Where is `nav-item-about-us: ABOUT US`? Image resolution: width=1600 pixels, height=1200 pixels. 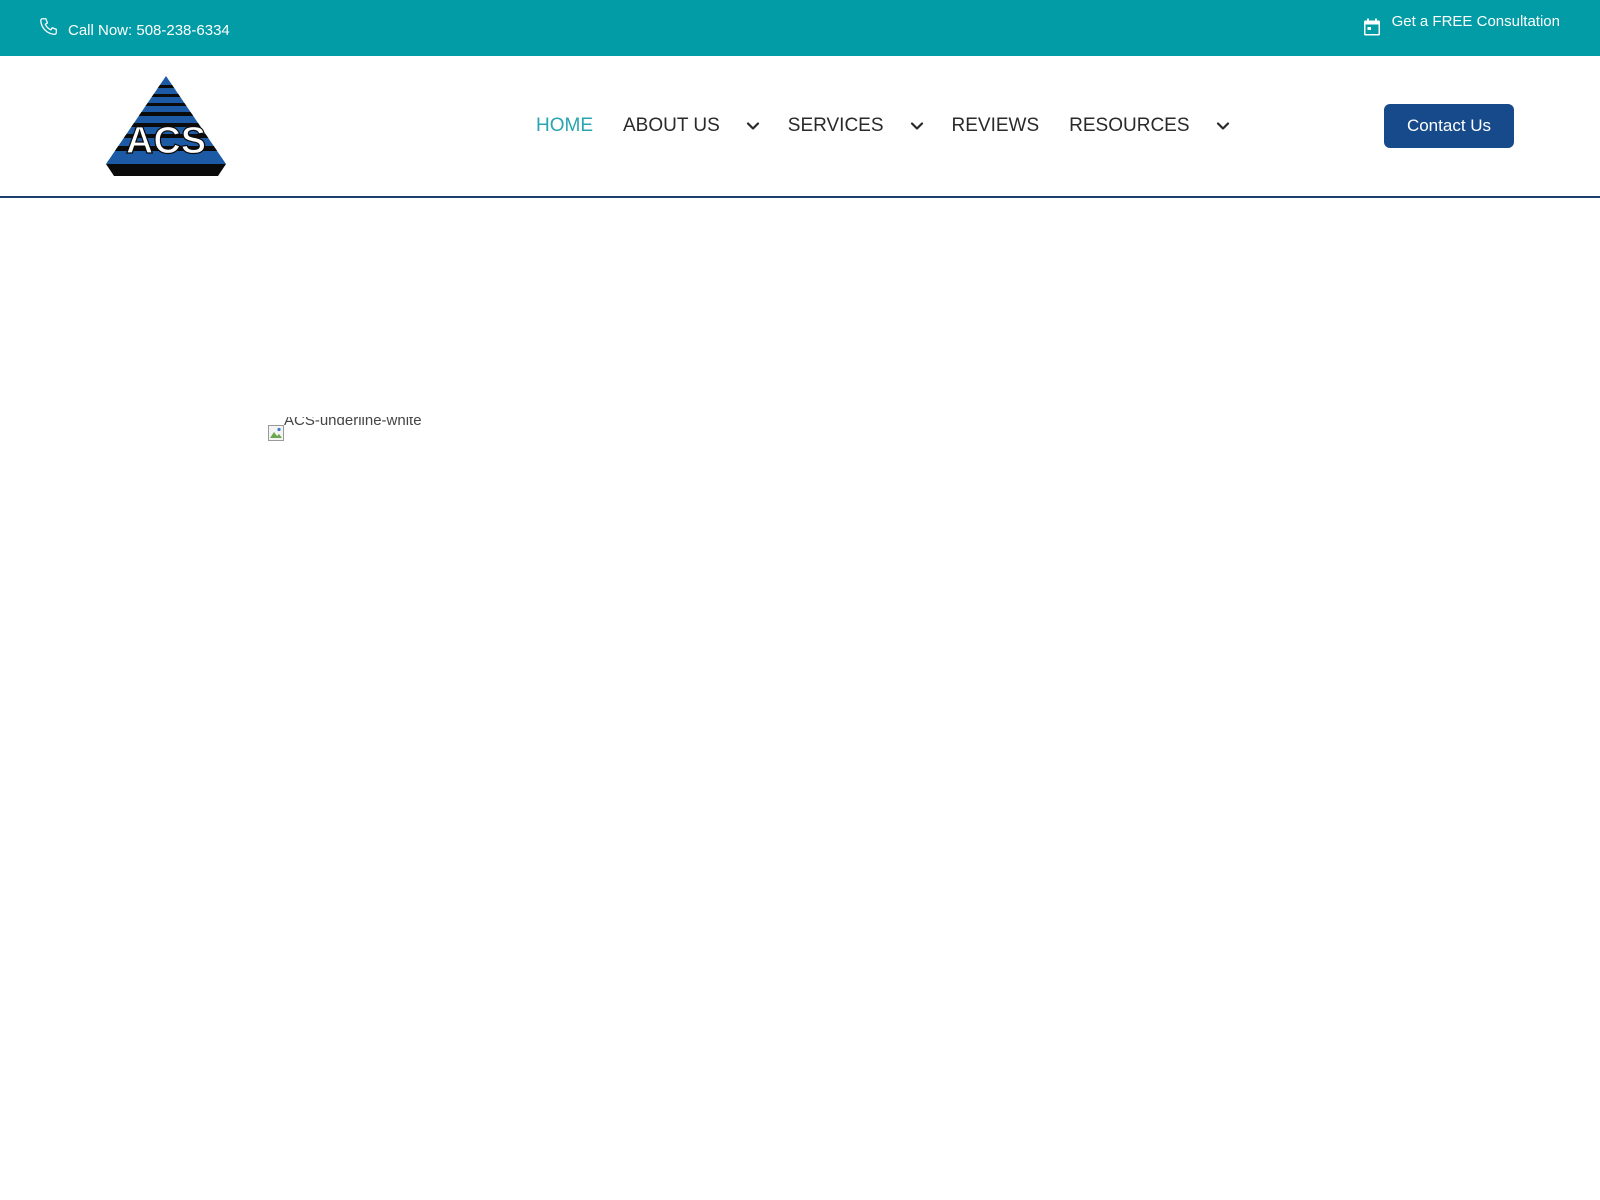 nav-item-about-us: ABOUT US is located at coordinates (691, 126).